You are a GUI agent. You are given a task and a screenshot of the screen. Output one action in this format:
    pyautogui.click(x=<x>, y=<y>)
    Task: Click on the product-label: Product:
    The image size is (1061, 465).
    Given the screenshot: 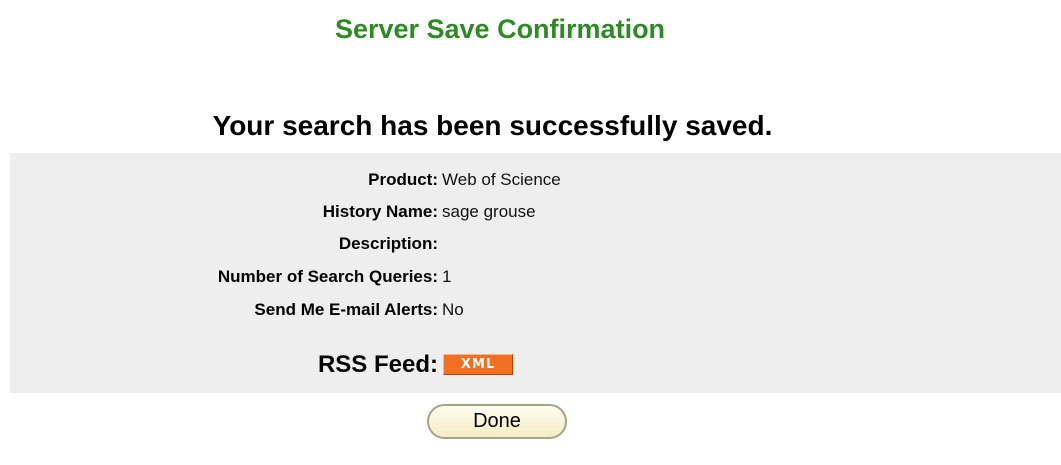 What is the action you would take?
    pyautogui.click(x=403, y=179)
    